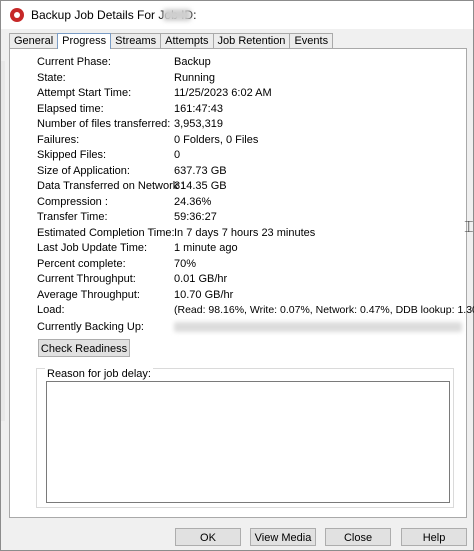 The width and height of the screenshot is (474, 551). Describe the element at coordinates (86, 279) in the screenshot. I see `current-throughput-label: Current Throughput:` at that location.